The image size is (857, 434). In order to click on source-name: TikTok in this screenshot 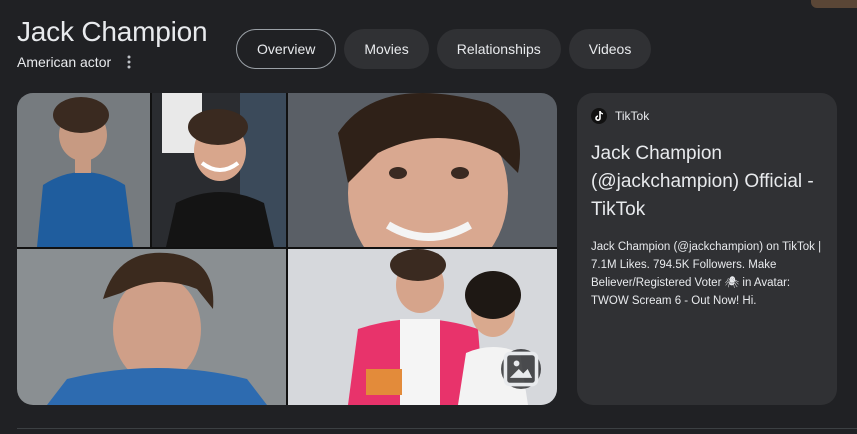, I will do `click(632, 116)`.